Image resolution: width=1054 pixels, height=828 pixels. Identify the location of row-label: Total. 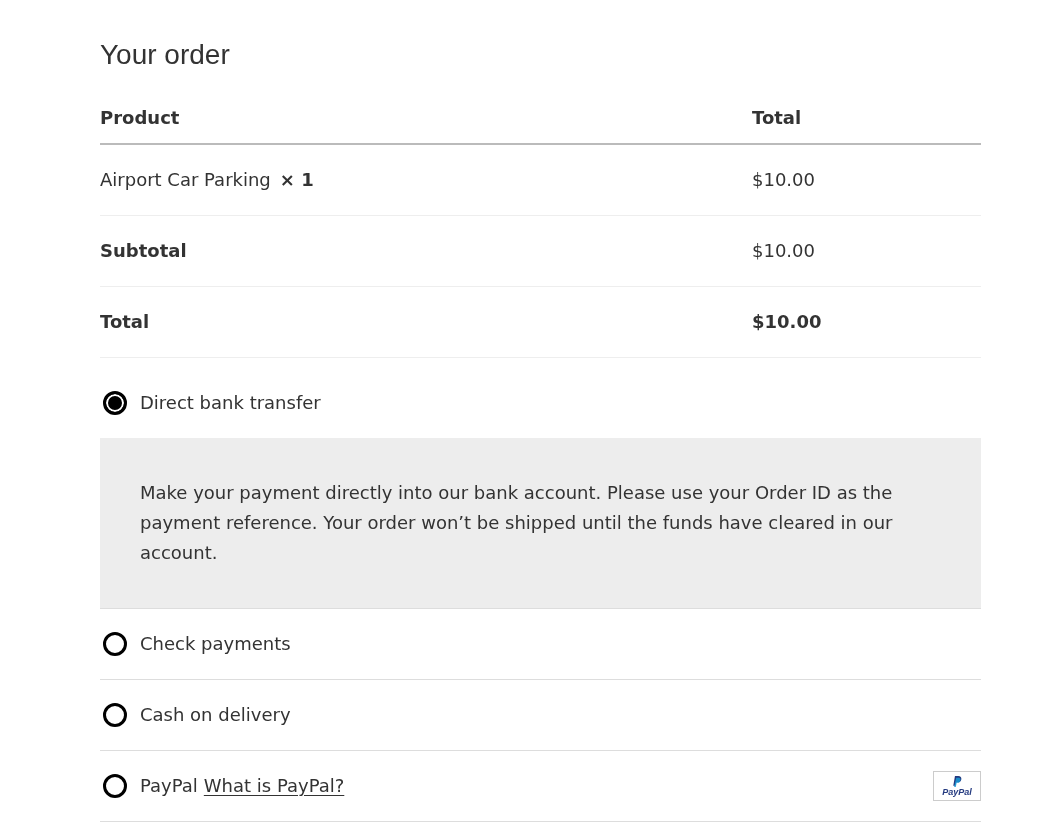
(125, 322).